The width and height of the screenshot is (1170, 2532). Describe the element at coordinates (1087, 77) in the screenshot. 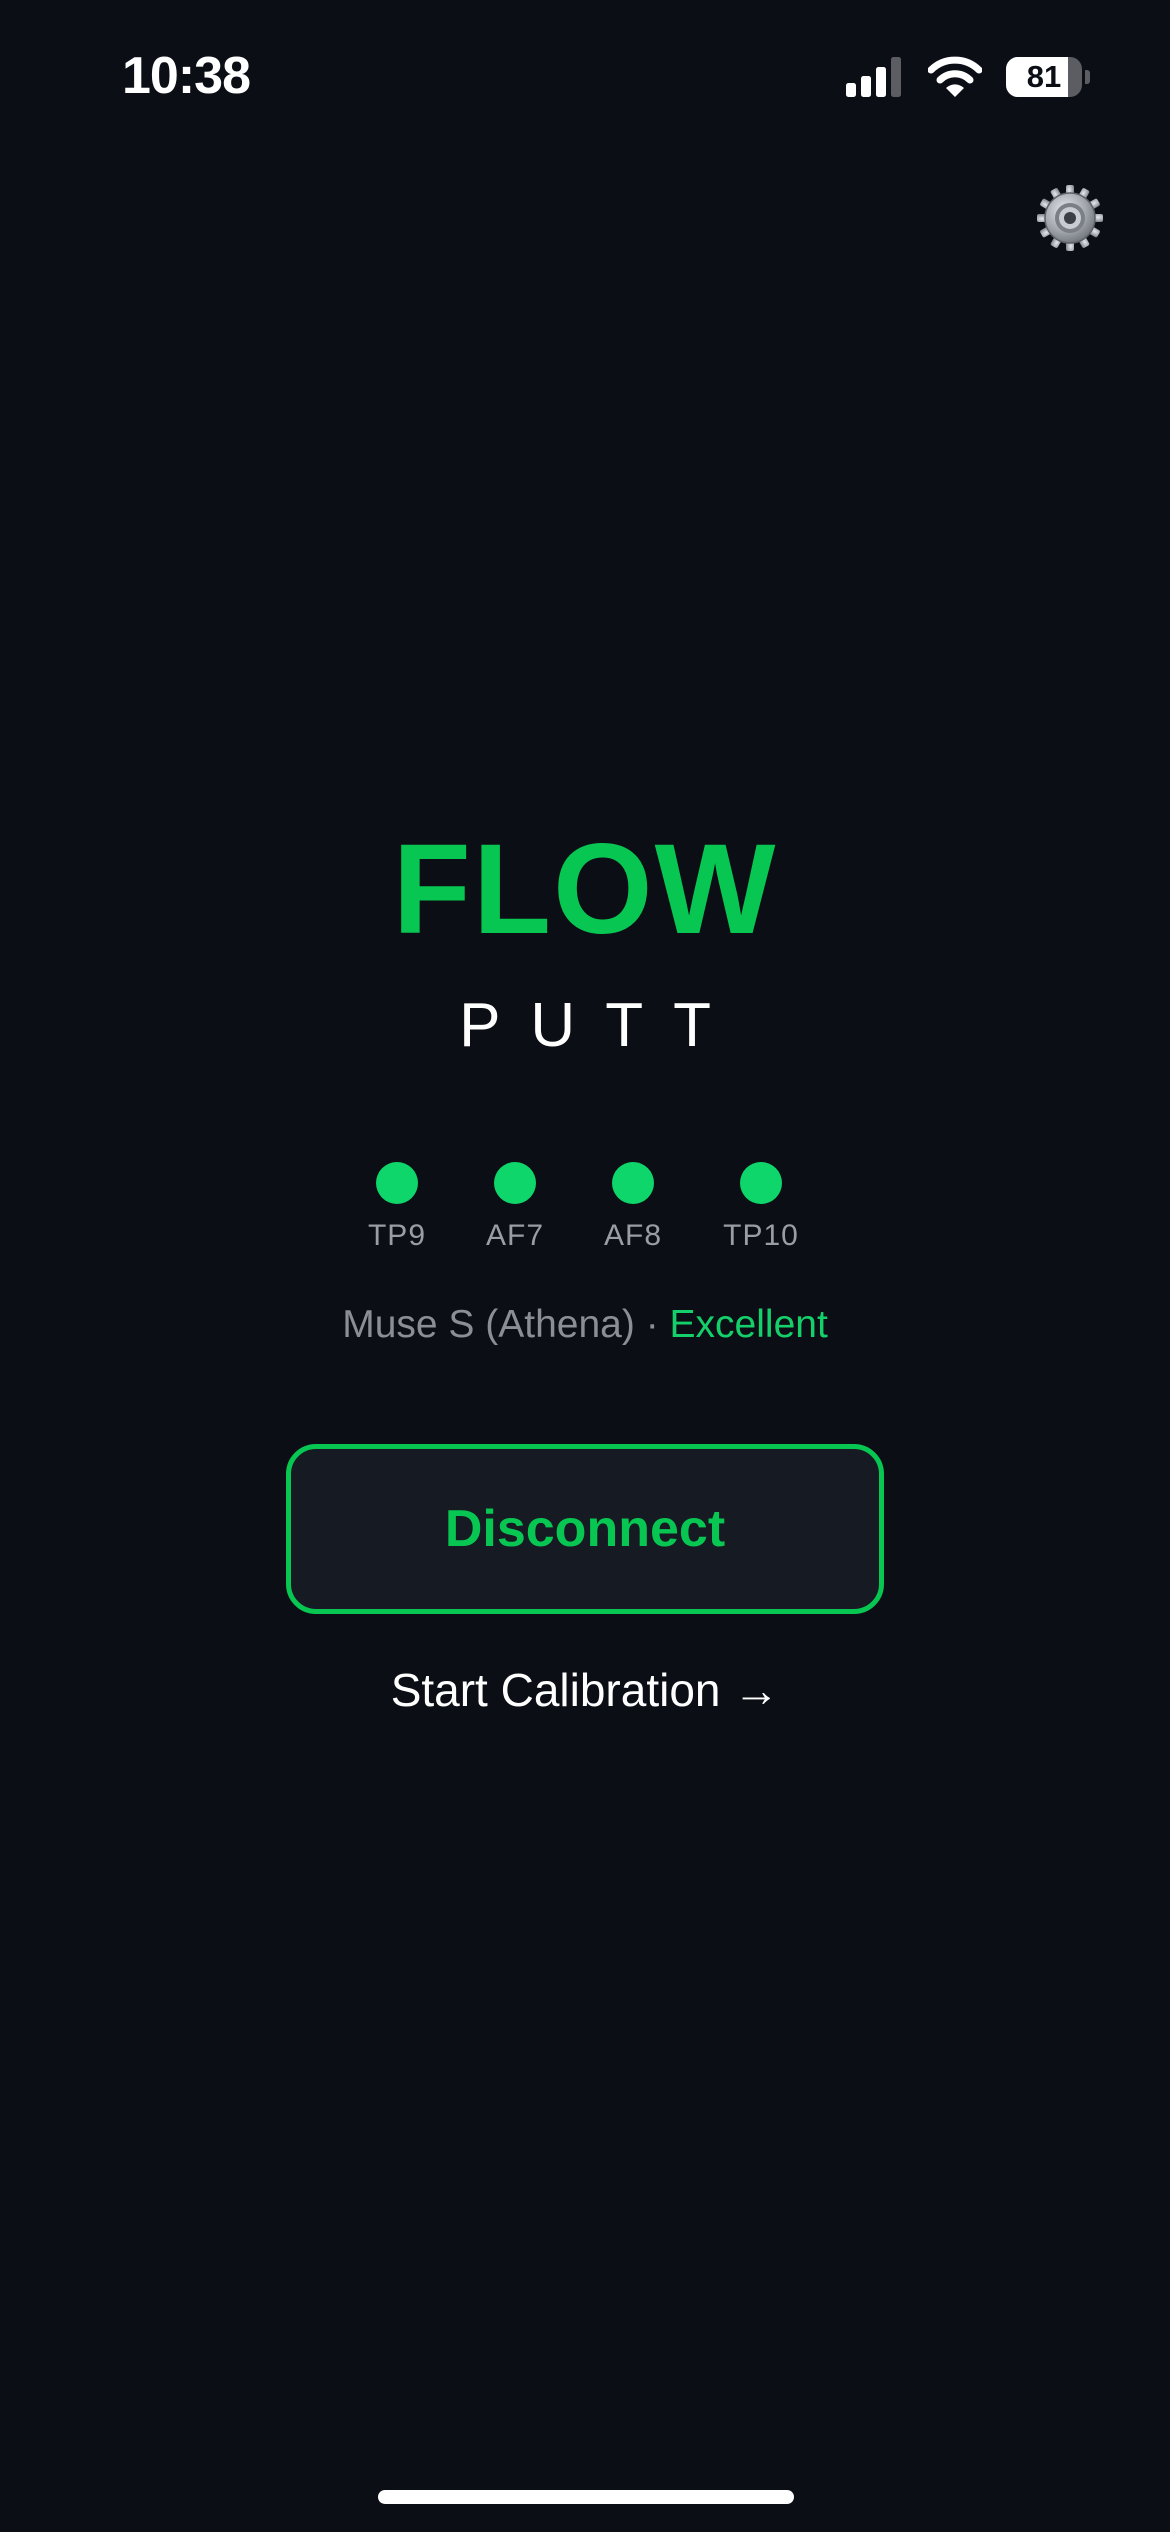

I see `battery-cap` at that location.